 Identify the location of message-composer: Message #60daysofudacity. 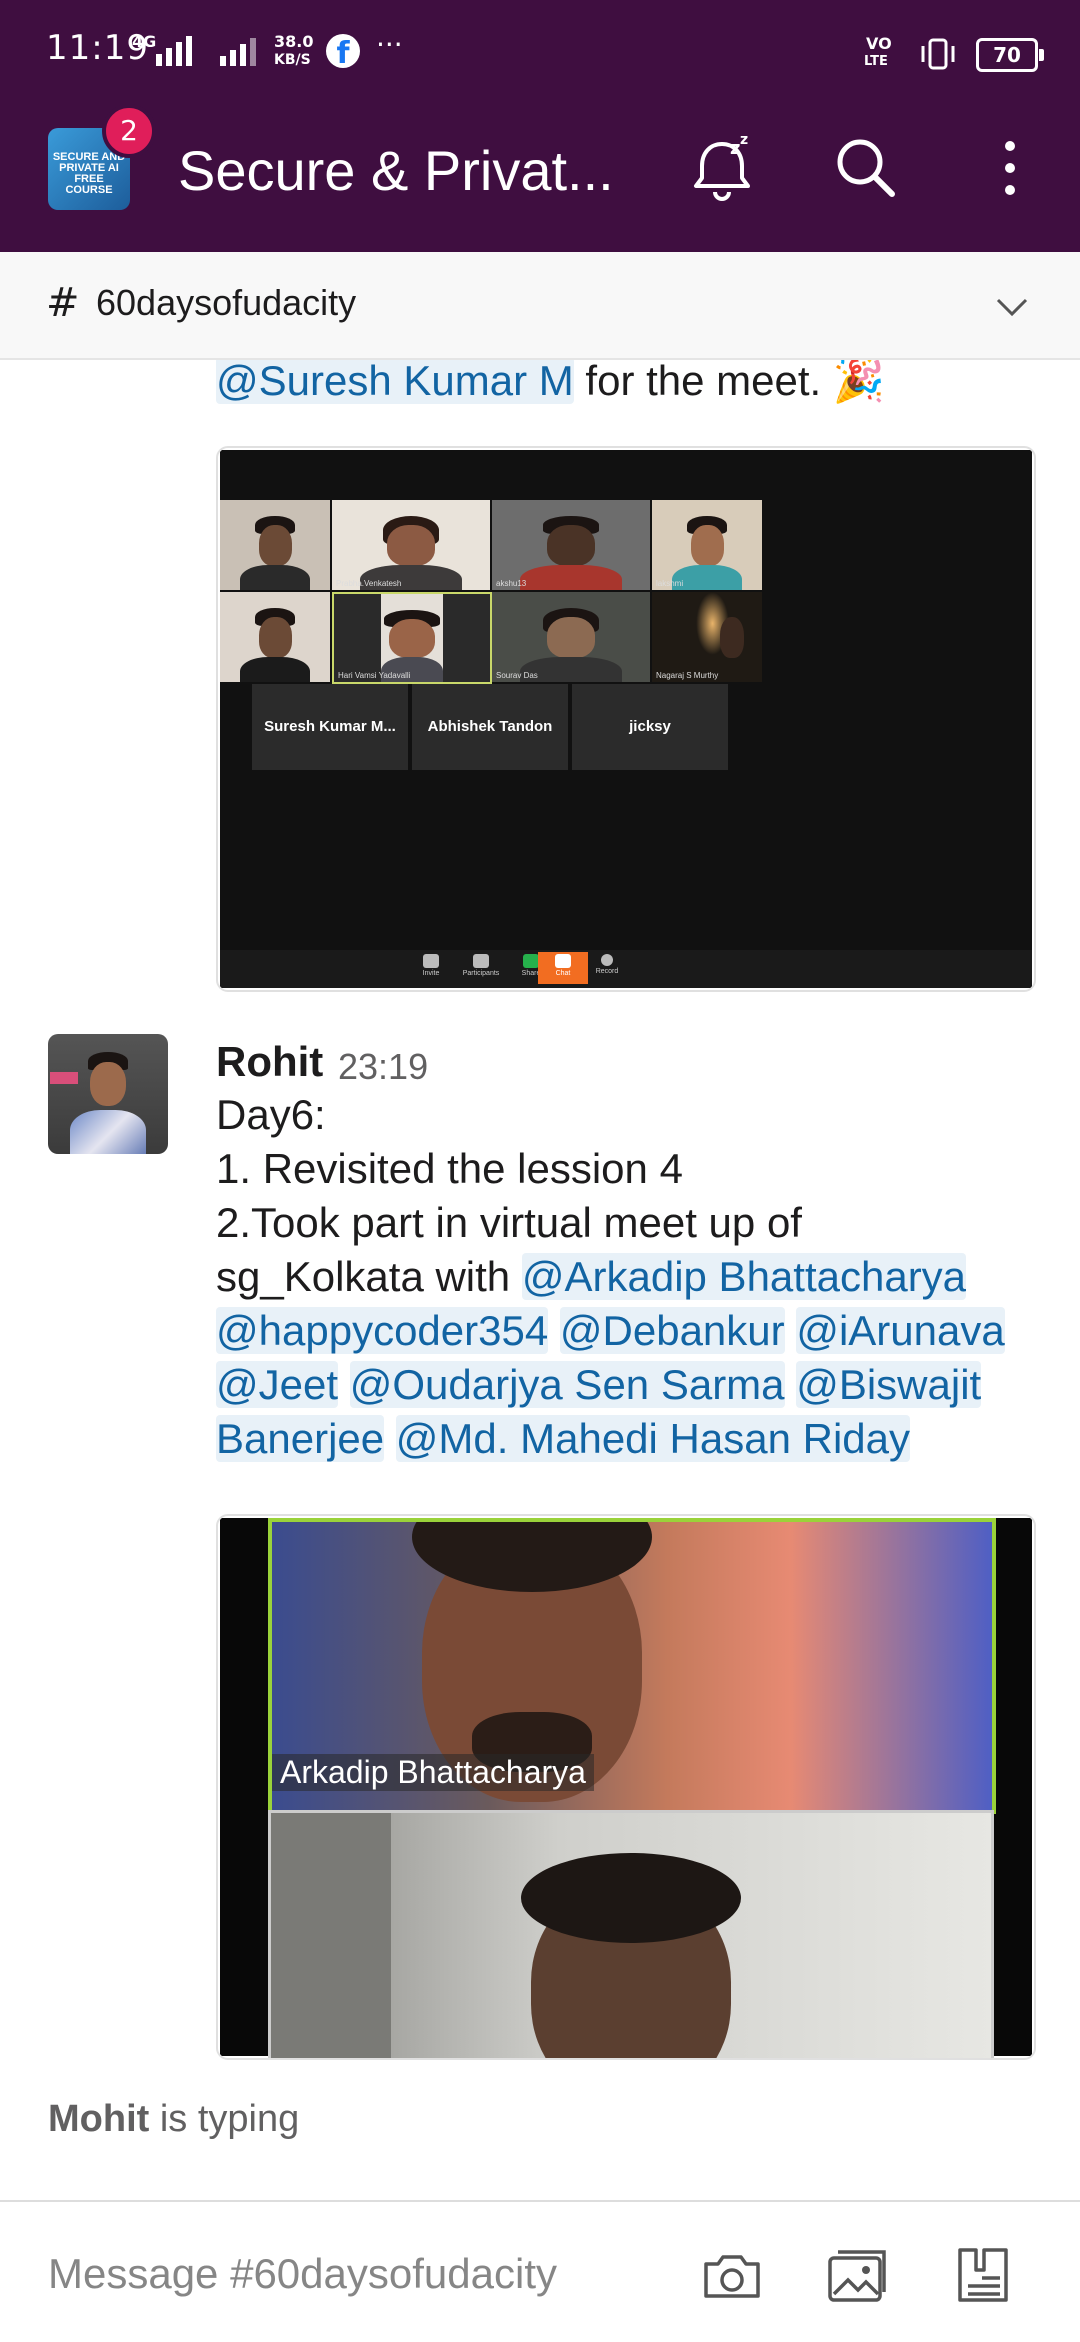
(540, 2271).